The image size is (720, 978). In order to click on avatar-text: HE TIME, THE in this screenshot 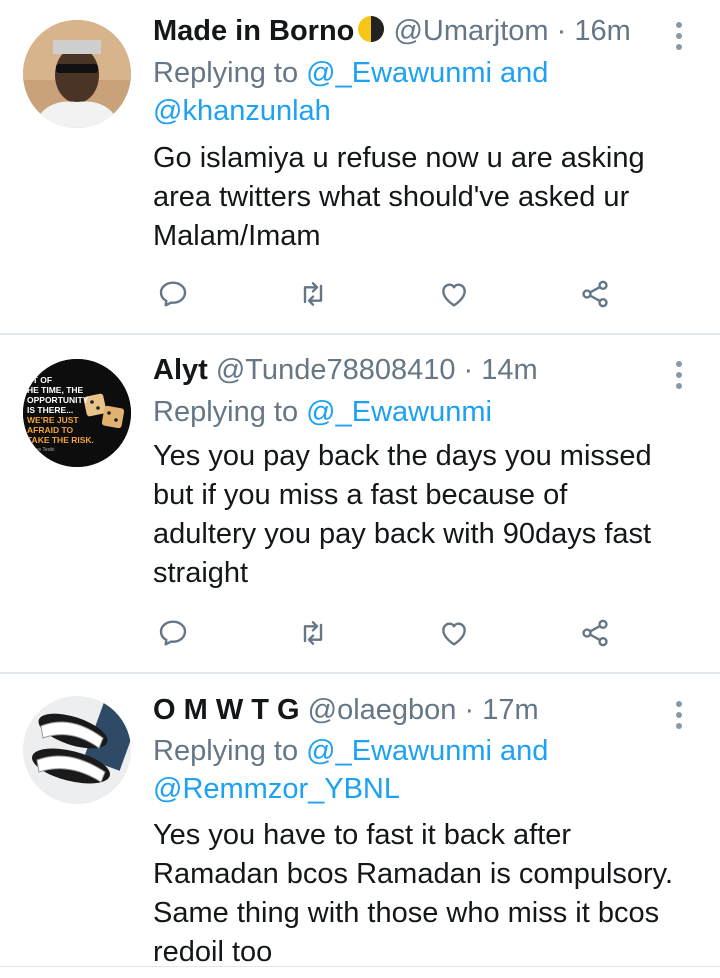, I will do `click(55, 390)`.